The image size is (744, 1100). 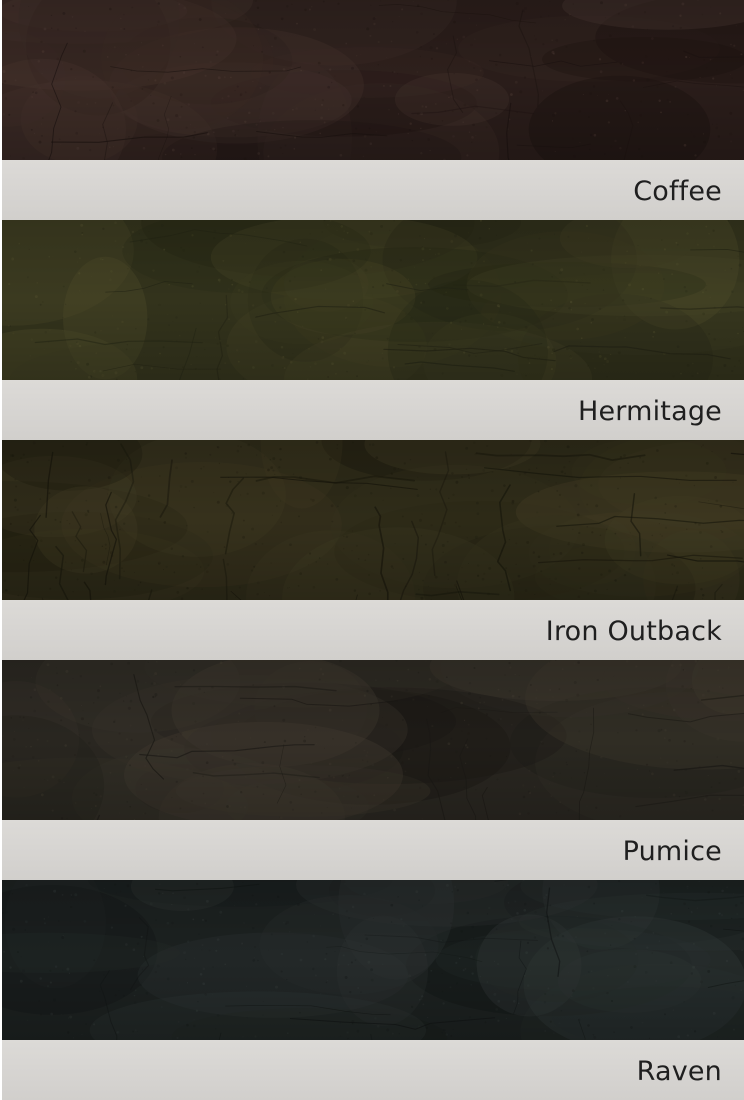 What do you see at coordinates (373, 630) in the screenshot?
I see `swatch-label-bar: Iron Outback` at bounding box center [373, 630].